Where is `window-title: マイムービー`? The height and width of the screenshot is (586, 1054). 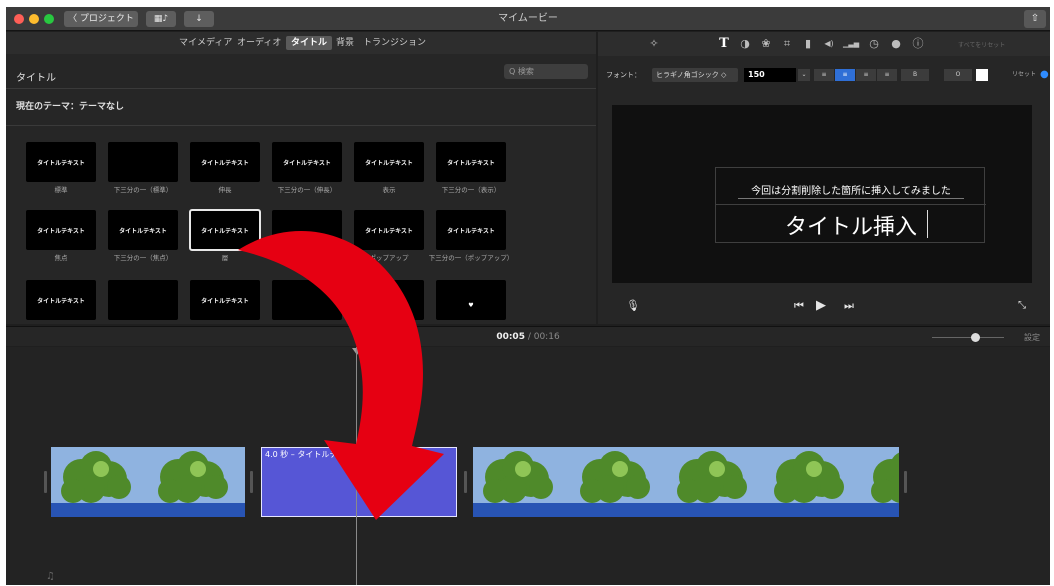 window-title: マイムービー is located at coordinates (528, 18).